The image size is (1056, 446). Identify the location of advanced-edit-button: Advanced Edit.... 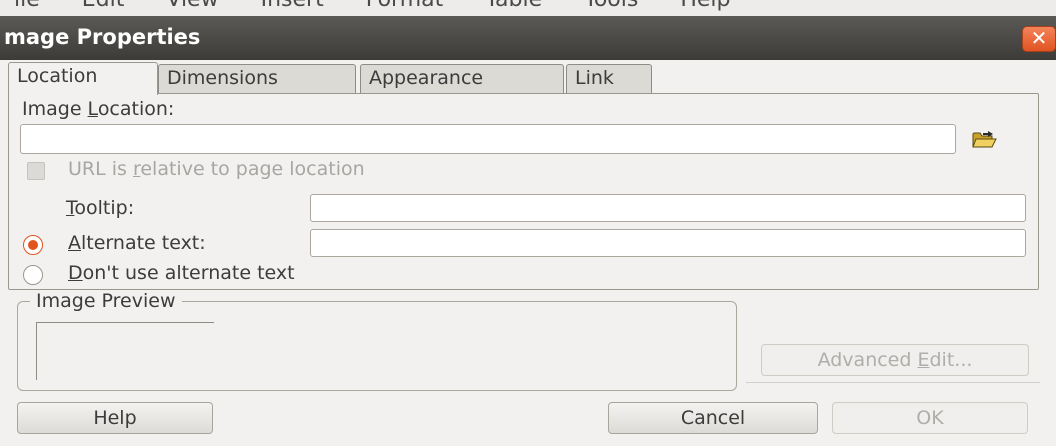
(895, 360).